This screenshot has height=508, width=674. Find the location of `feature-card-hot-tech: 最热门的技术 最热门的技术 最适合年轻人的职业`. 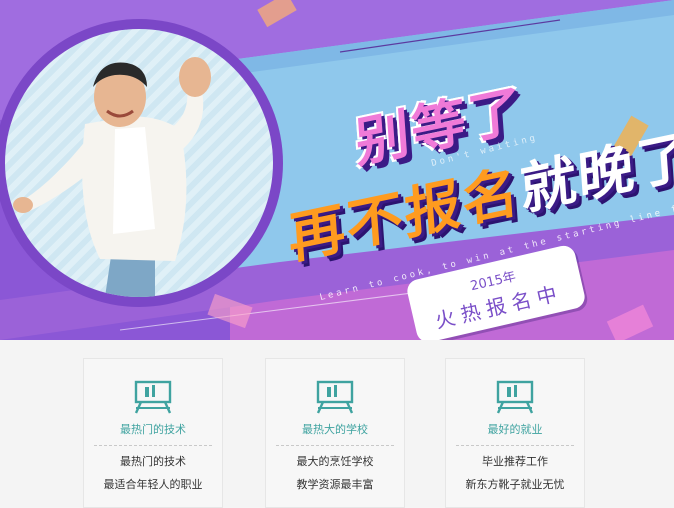

feature-card-hot-tech: 最热门的技术 最热门的技术 最适合年轻人的职业 is located at coordinates (153, 433).